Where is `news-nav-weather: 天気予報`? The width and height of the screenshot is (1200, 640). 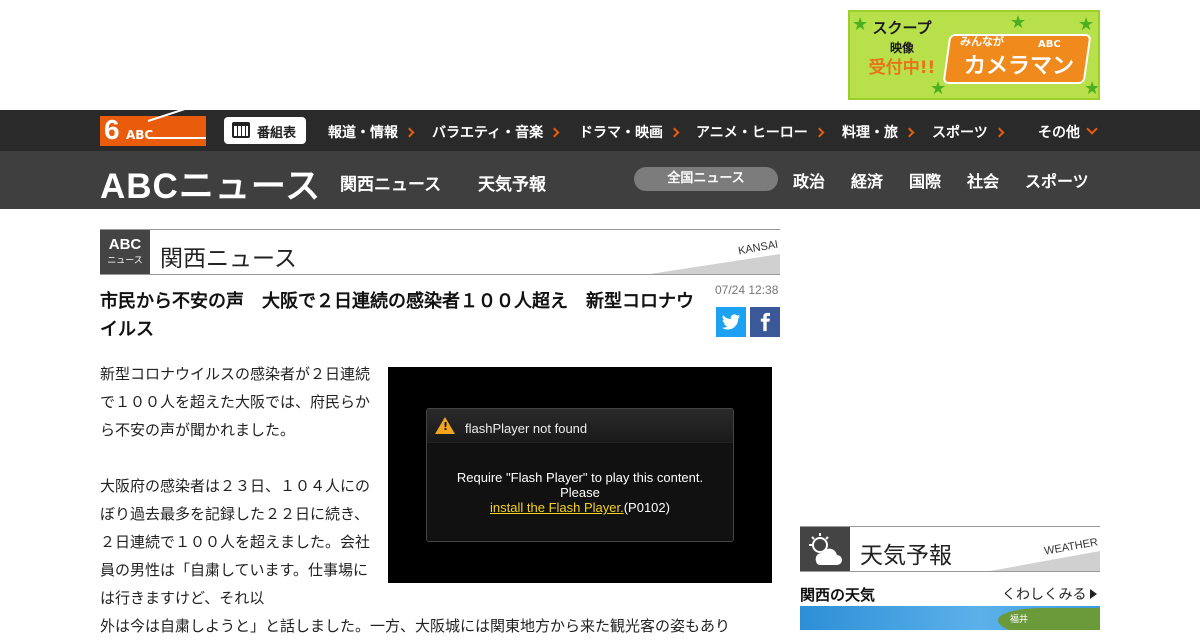 news-nav-weather: 天気予報 is located at coordinates (512, 182).